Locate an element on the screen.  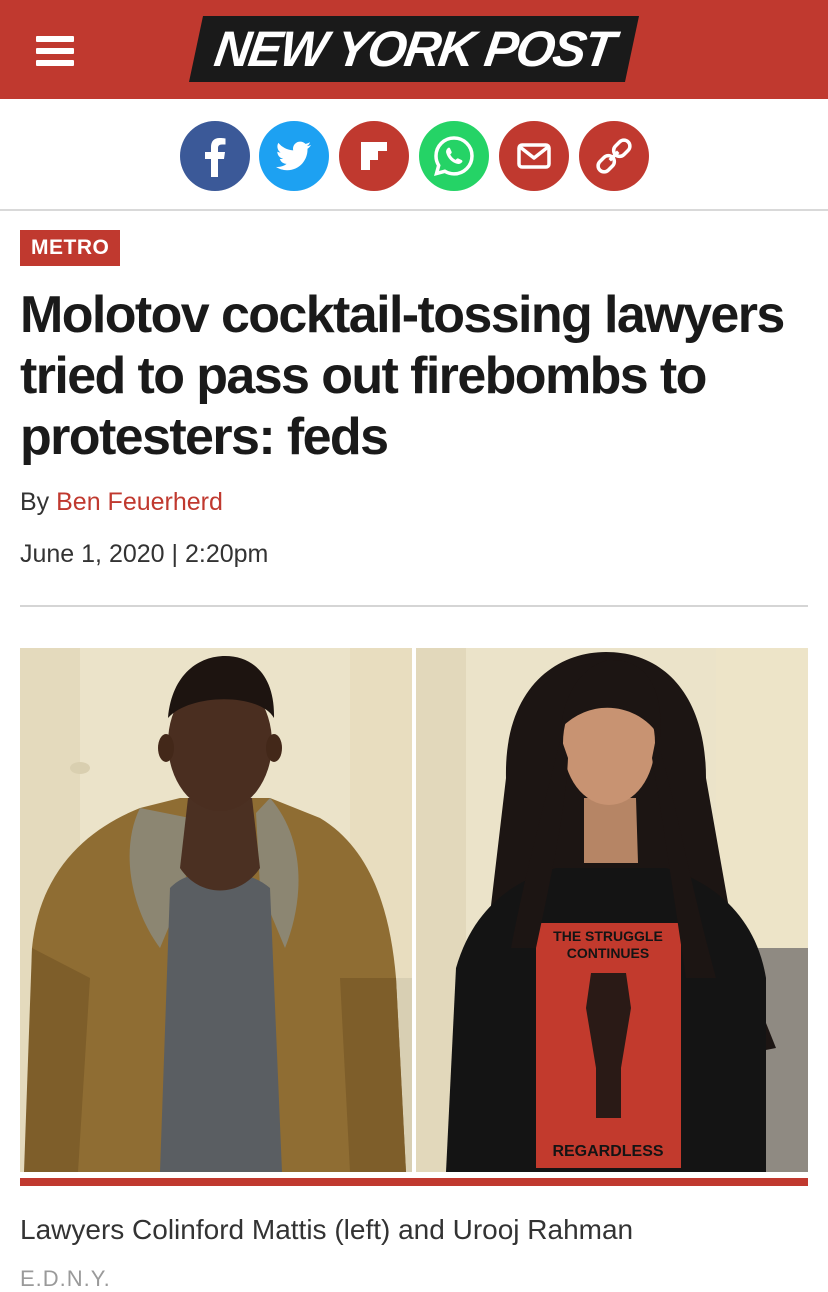
logo-text: NEW YORK POST is located at coordinates (414, 49).